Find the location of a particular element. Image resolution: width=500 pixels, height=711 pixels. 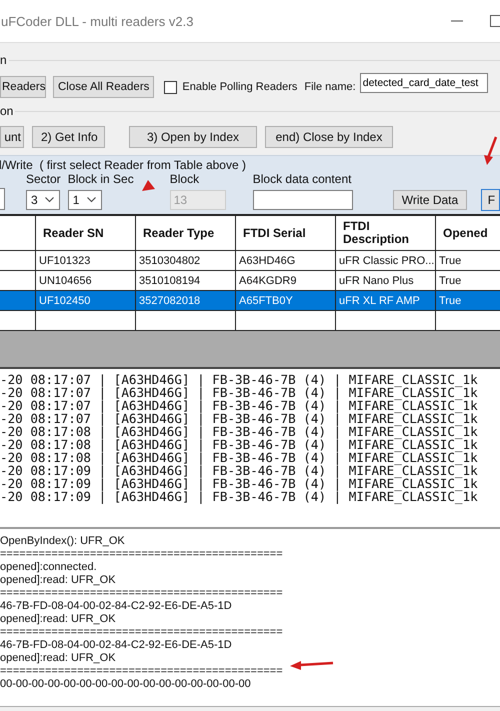

column-header: Reader SN is located at coordinates (86, 233).